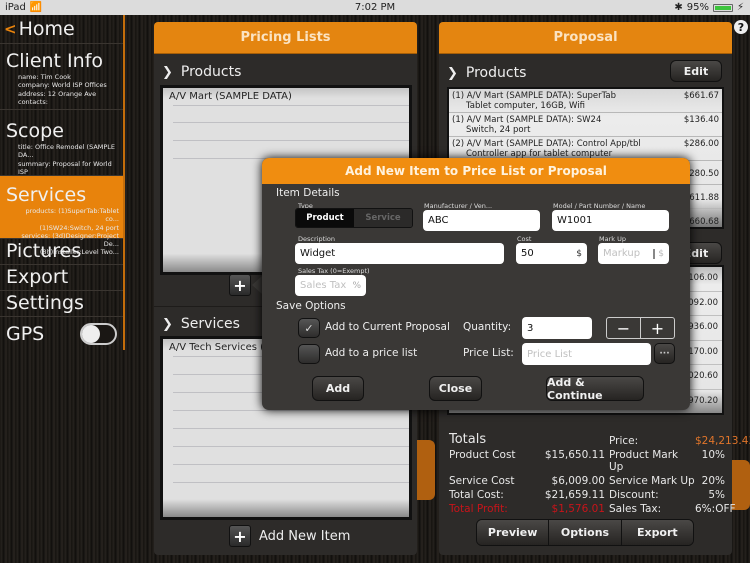 This screenshot has width=750, height=563. I want to click on add-new-item-button: + Add New Item, so click(289, 536).